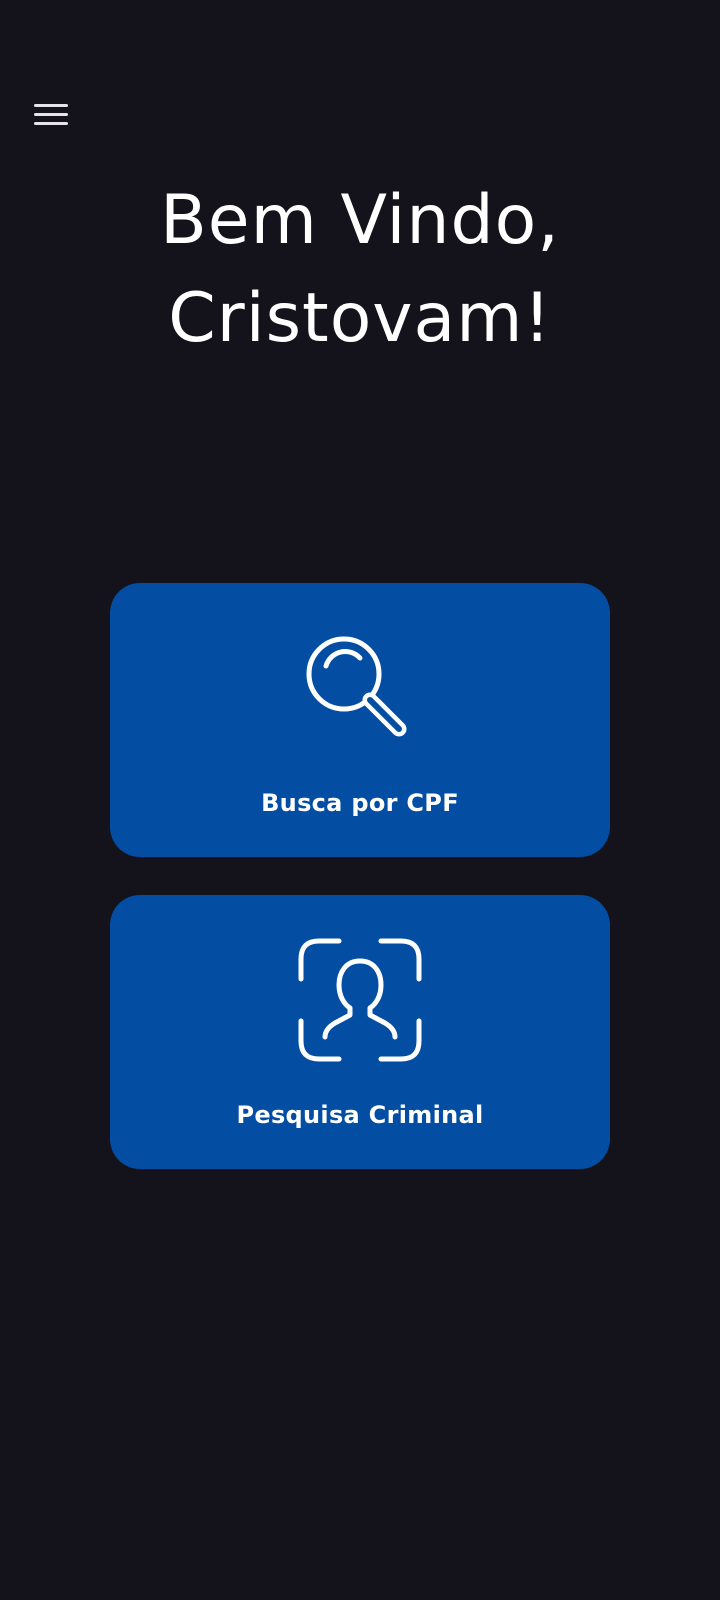 Image resolution: width=720 pixels, height=1600 pixels. Describe the element at coordinates (356, 686) in the screenshot. I see `magnifying-glass-icon` at that location.